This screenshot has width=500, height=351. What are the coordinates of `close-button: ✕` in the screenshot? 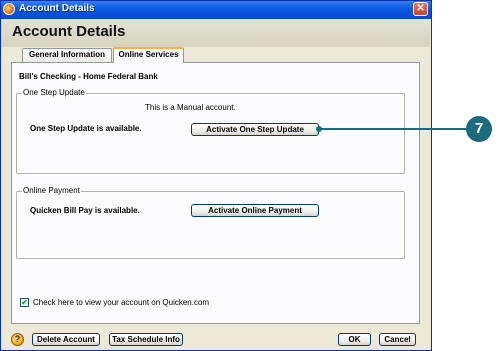 It's located at (420, 9).